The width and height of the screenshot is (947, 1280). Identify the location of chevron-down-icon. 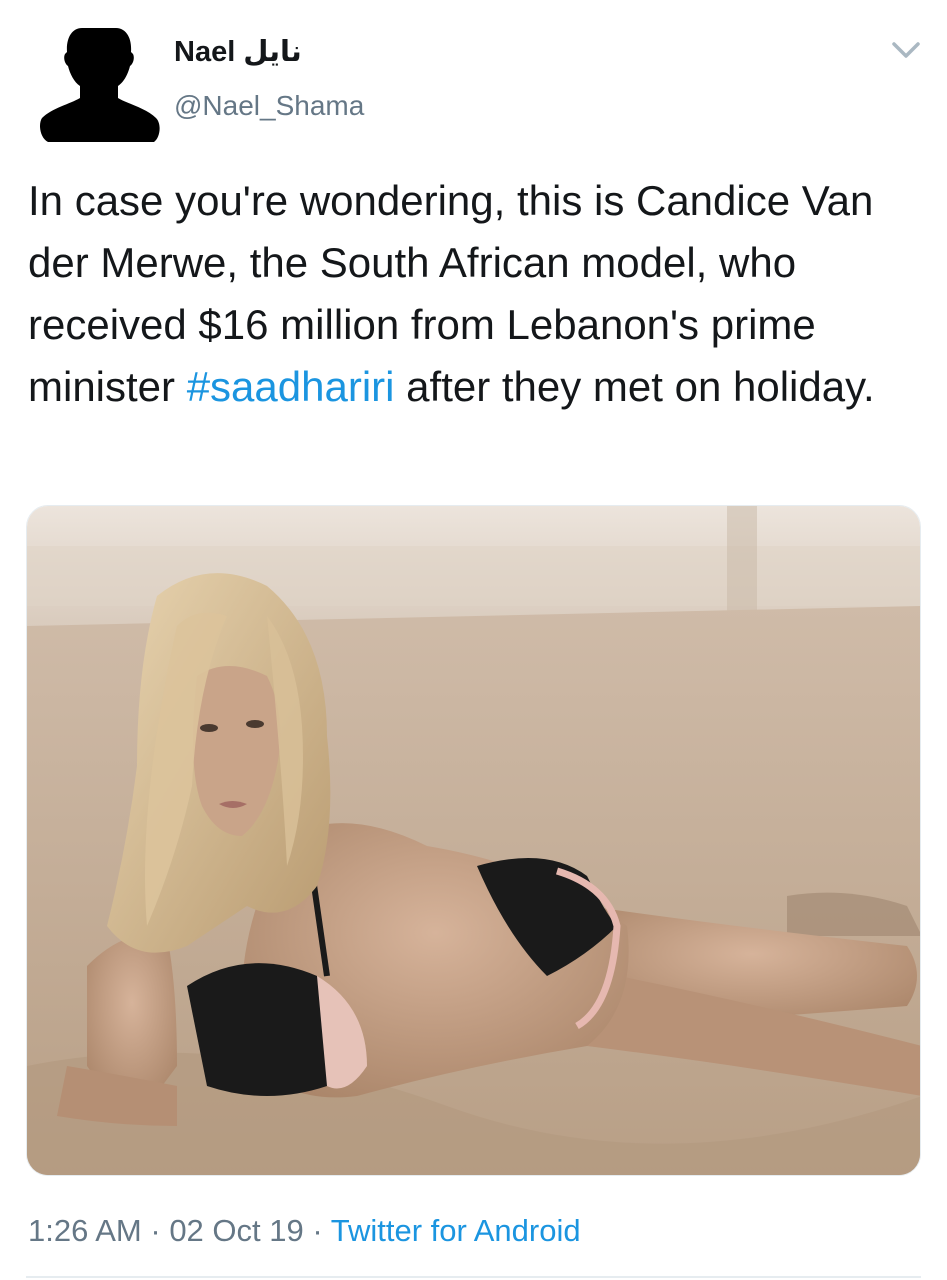
(906, 50).